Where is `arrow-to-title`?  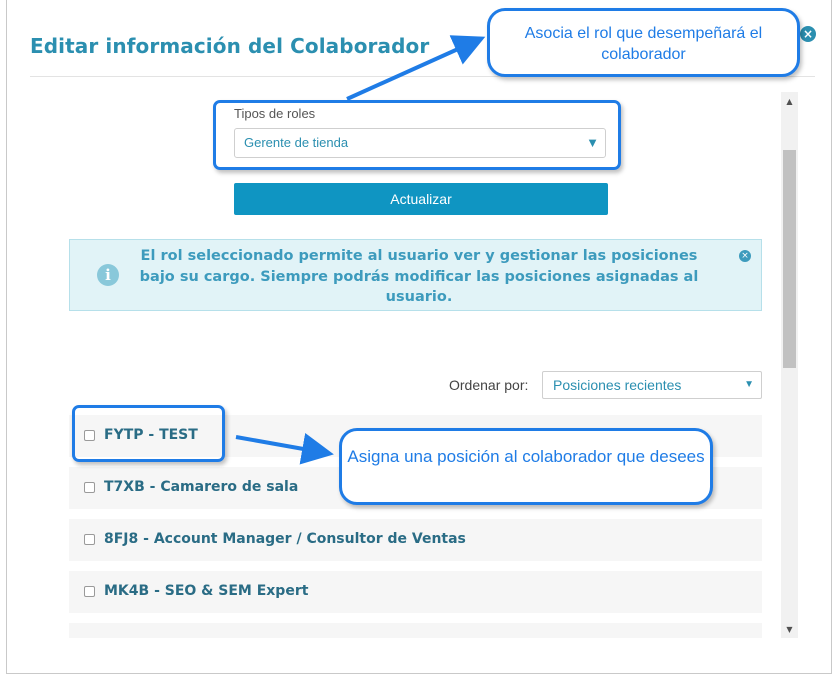 arrow-to-title is located at coordinates (416, 68).